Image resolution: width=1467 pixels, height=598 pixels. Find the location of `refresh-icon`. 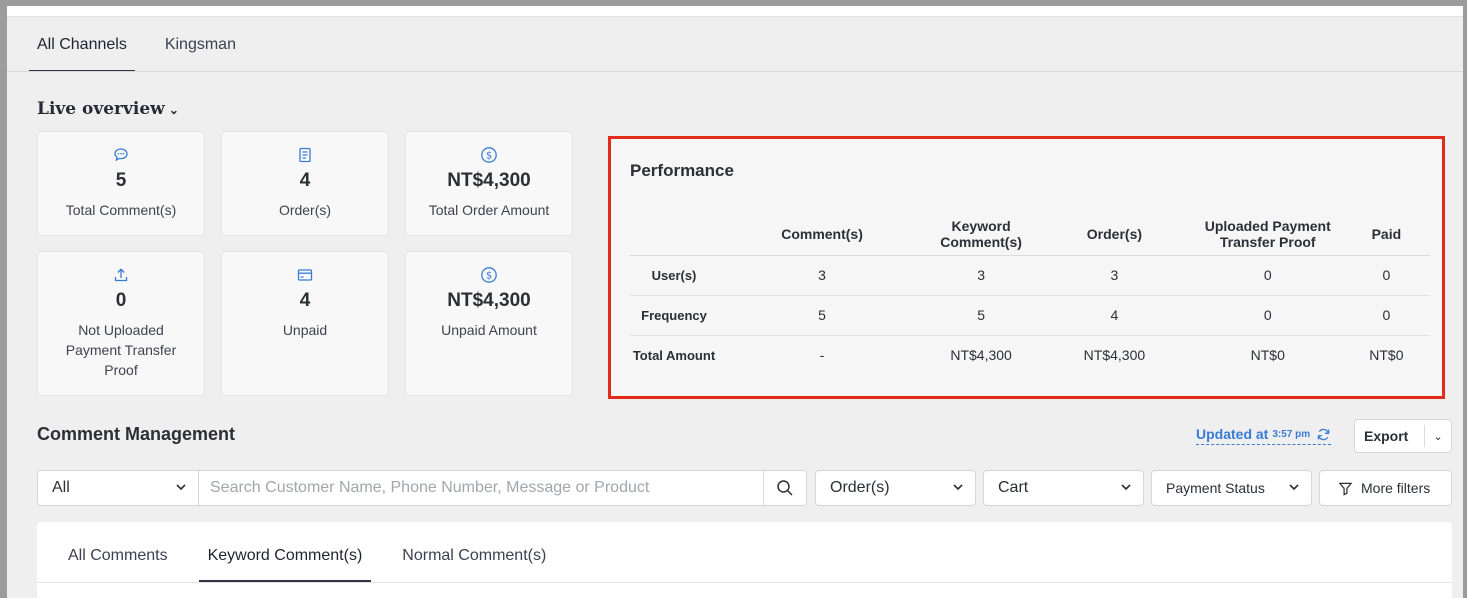

refresh-icon is located at coordinates (1323, 434).